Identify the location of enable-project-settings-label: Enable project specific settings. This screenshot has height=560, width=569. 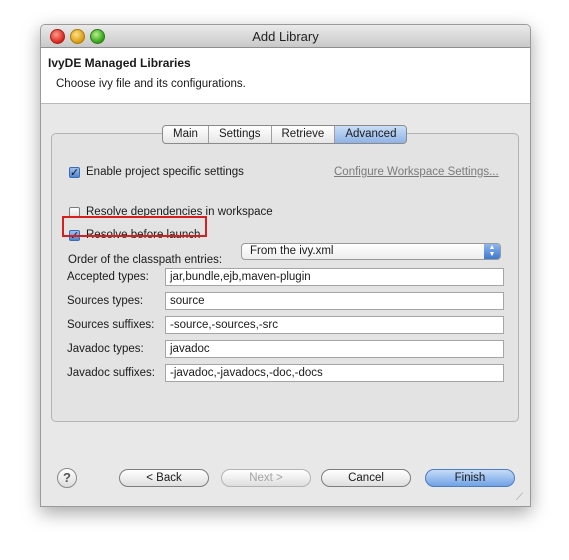
(165, 172).